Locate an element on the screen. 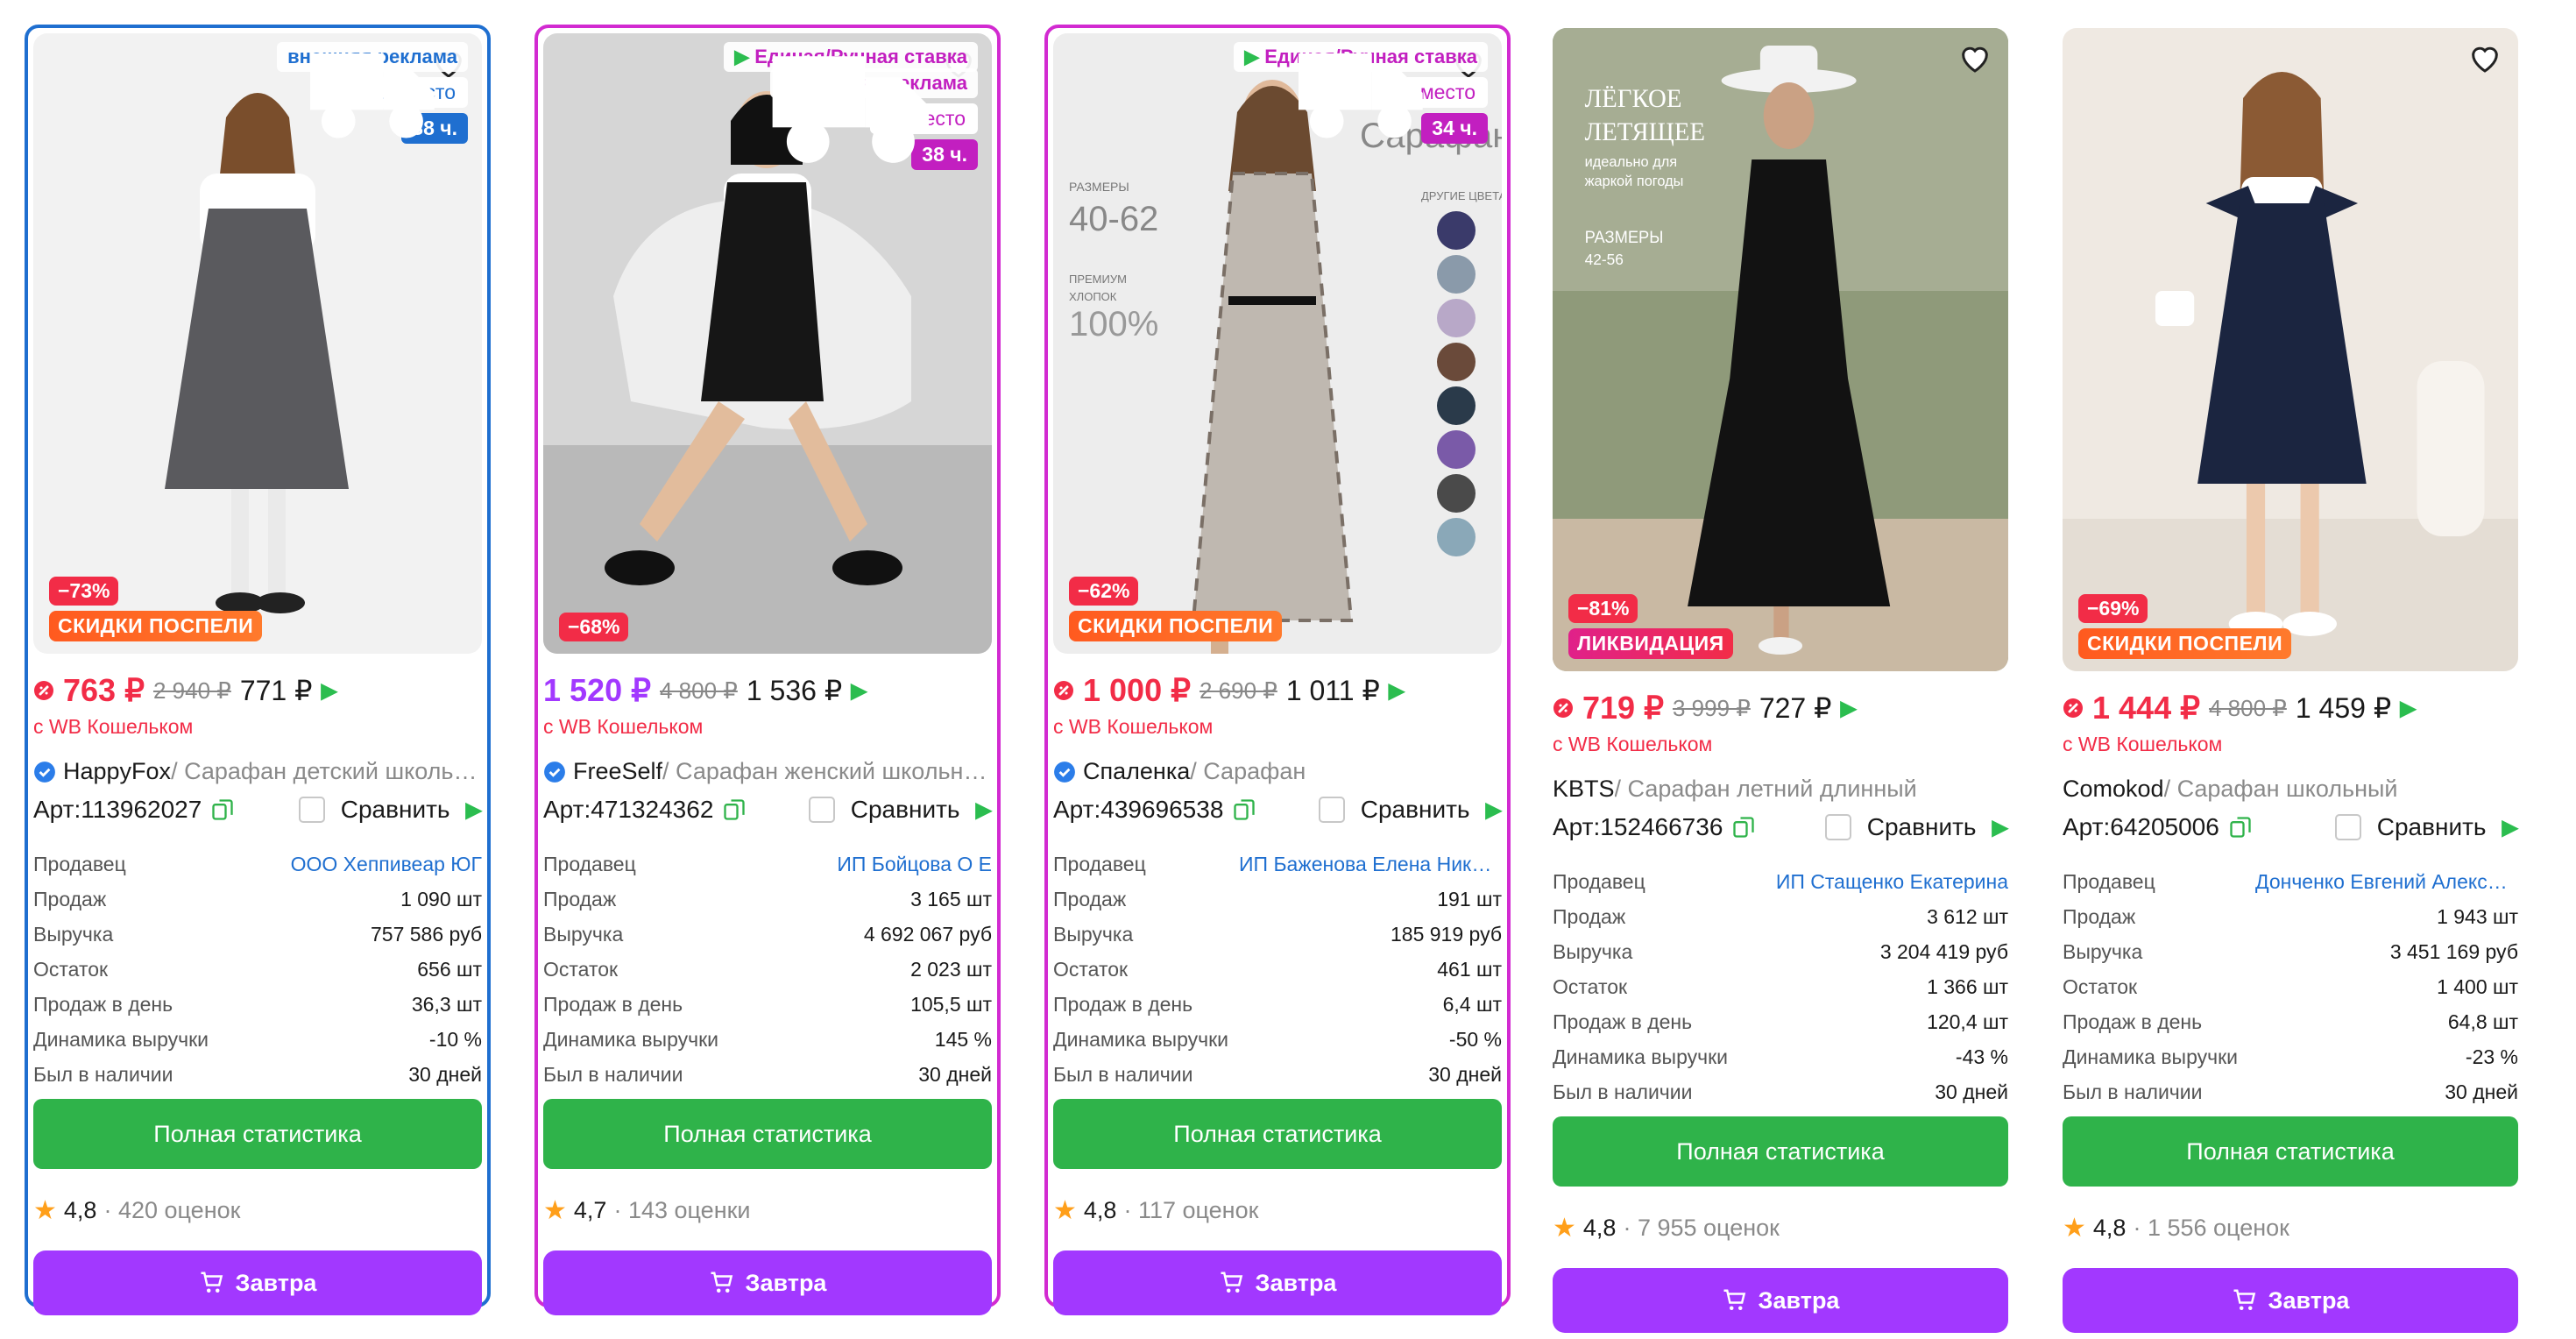 The image size is (2576, 1339). seller-link: ООО Хеппивеар ЮГ is located at coordinates (386, 865).